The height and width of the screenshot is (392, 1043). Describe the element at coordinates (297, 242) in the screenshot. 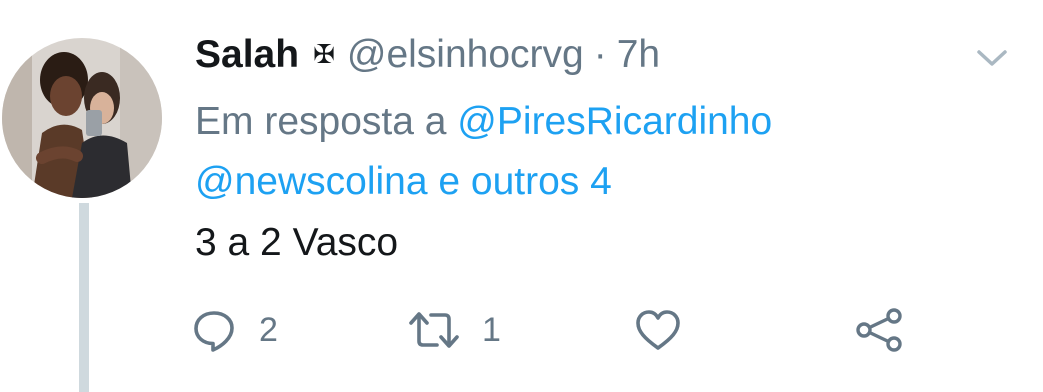

I see `tweet-text: 3 a 2 Vasco` at that location.